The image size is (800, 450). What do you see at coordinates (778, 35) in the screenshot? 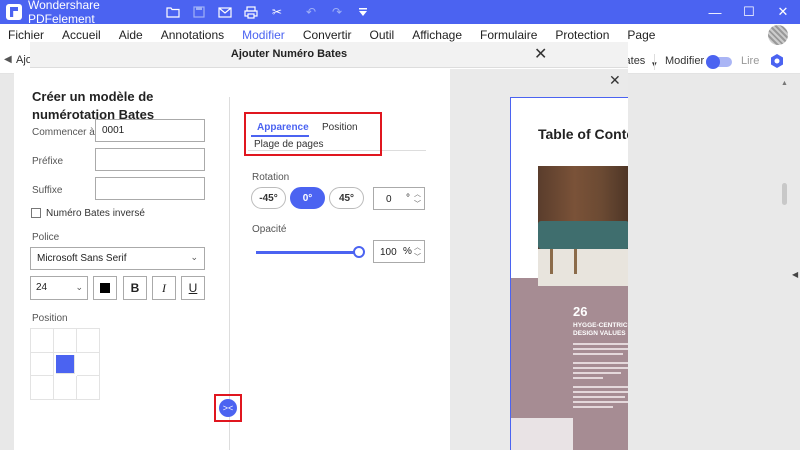
I see `avatar` at bounding box center [778, 35].